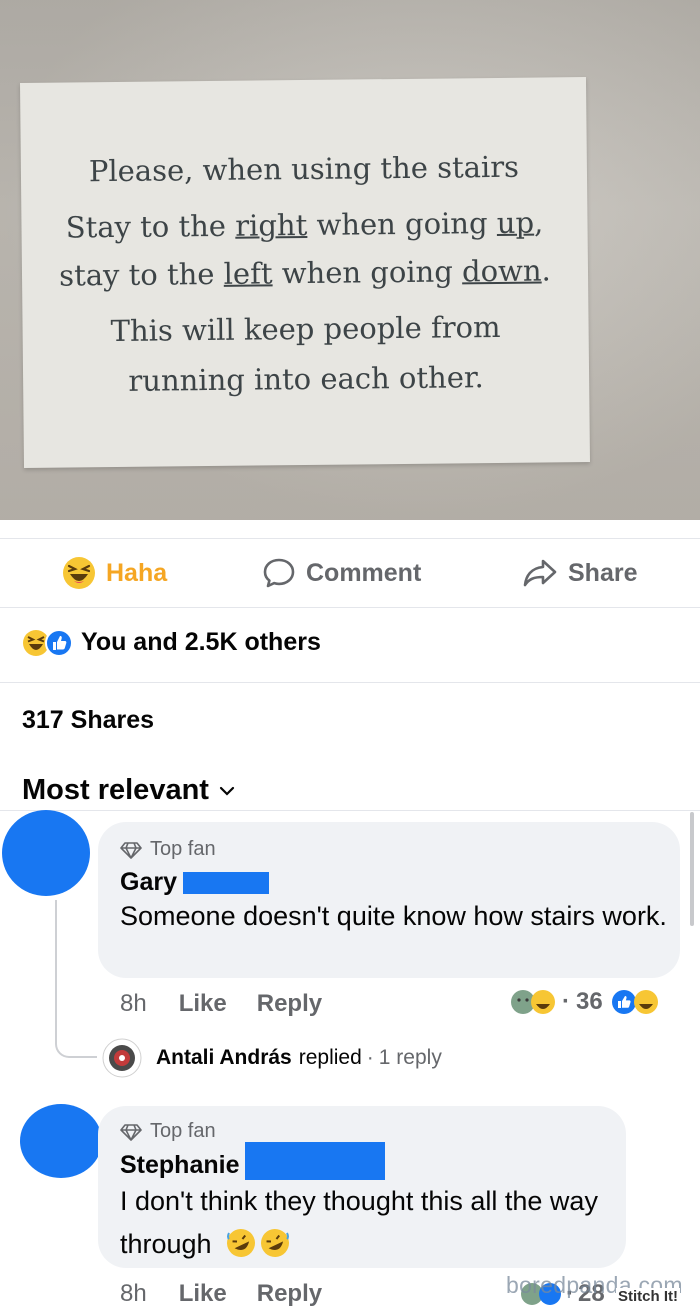 The height and width of the screenshot is (1308, 700). What do you see at coordinates (648, 1296) in the screenshot?
I see `stitch-badge: Stitch It!` at bounding box center [648, 1296].